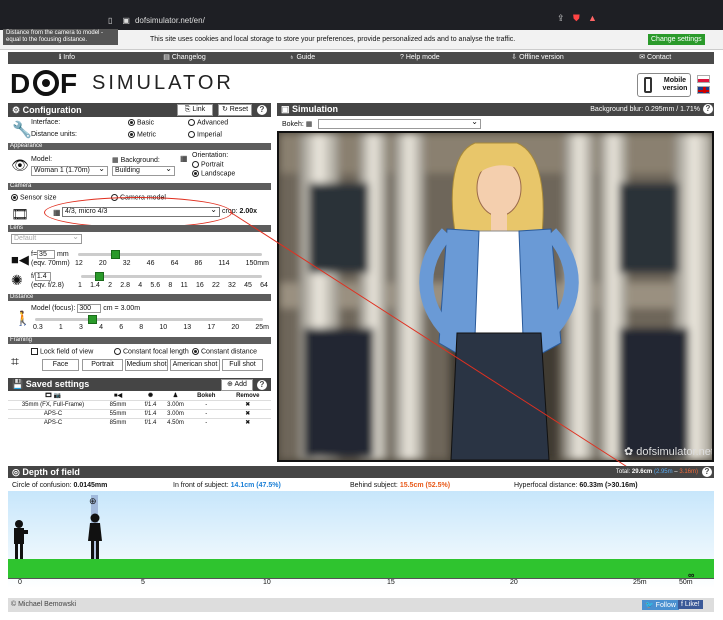  I want to click on nav-info: ℹ Info, so click(67, 58).